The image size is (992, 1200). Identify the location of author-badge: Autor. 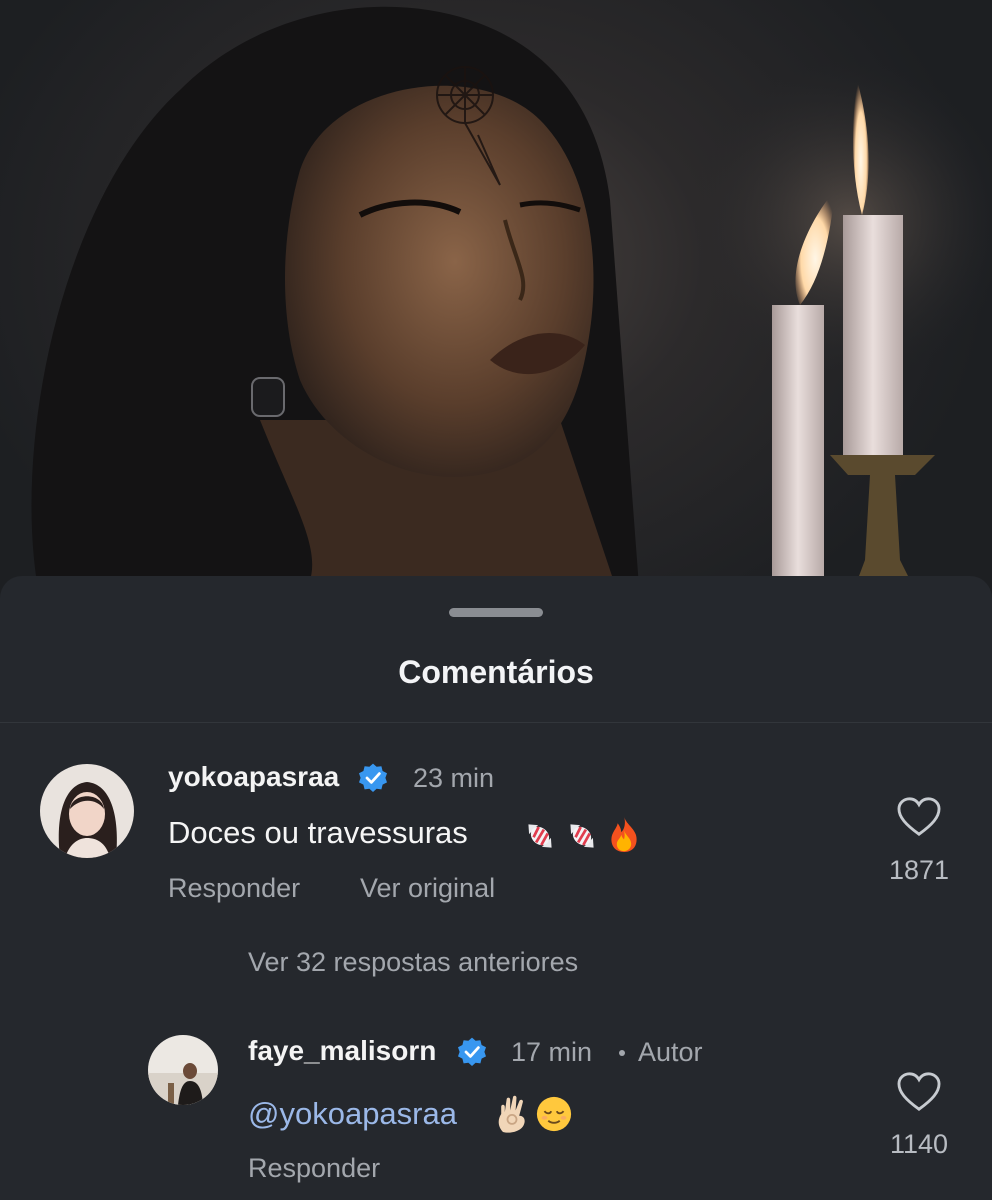
(670, 1052).